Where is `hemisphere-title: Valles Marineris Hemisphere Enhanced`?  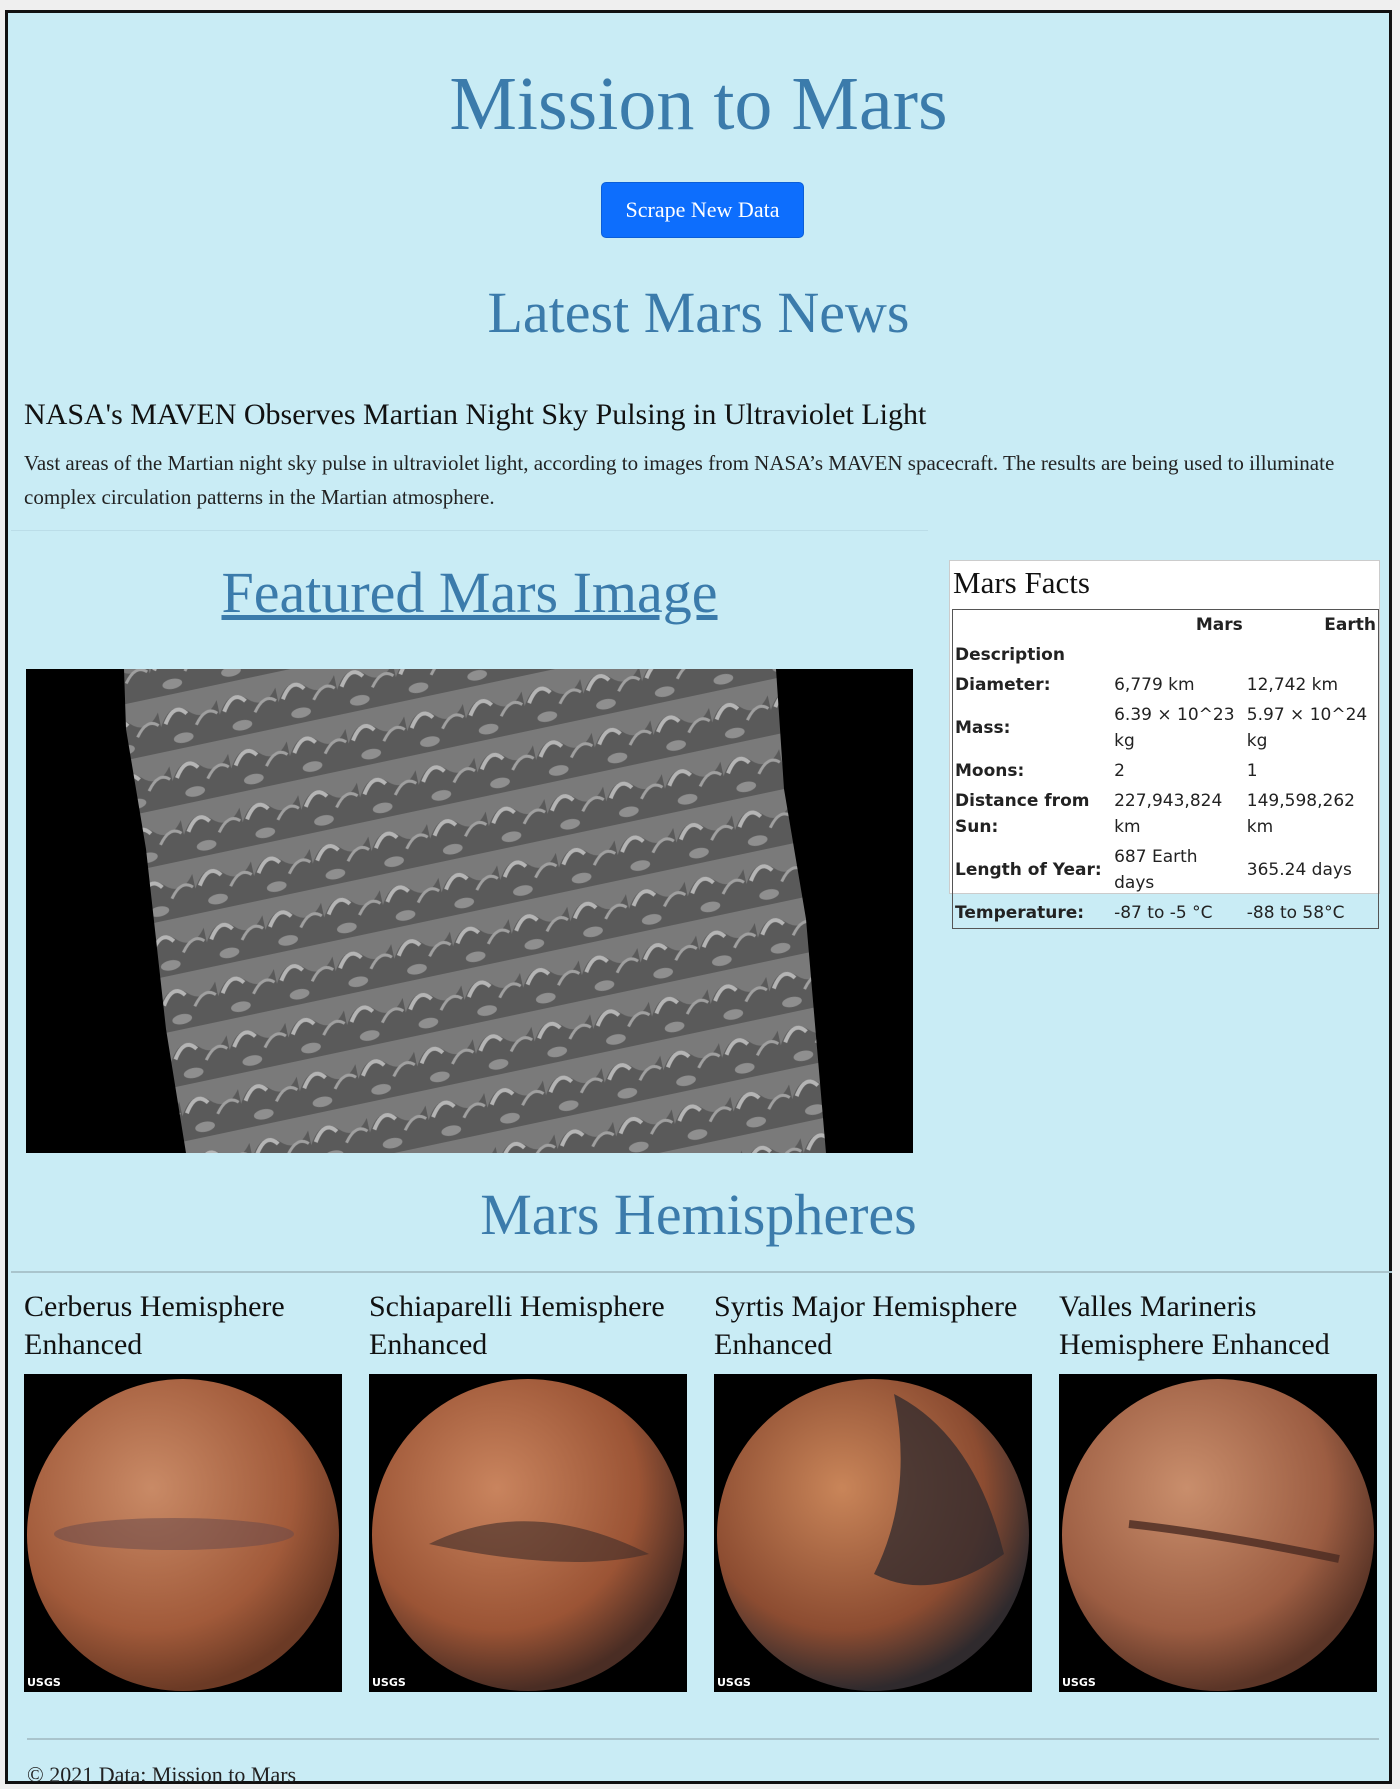
hemisphere-title: Valles Marineris Hemisphere Enhanced is located at coordinates (1194, 1325).